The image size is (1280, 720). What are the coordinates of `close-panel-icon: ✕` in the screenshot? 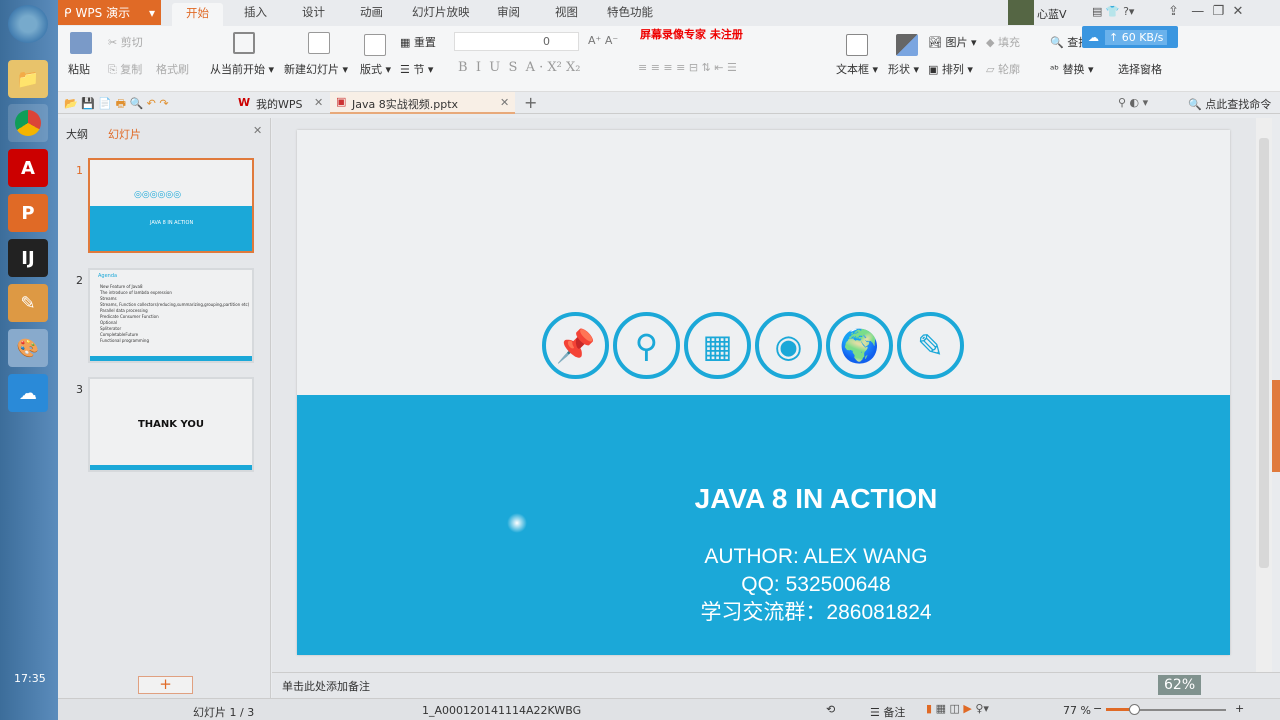 It's located at (257, 130).